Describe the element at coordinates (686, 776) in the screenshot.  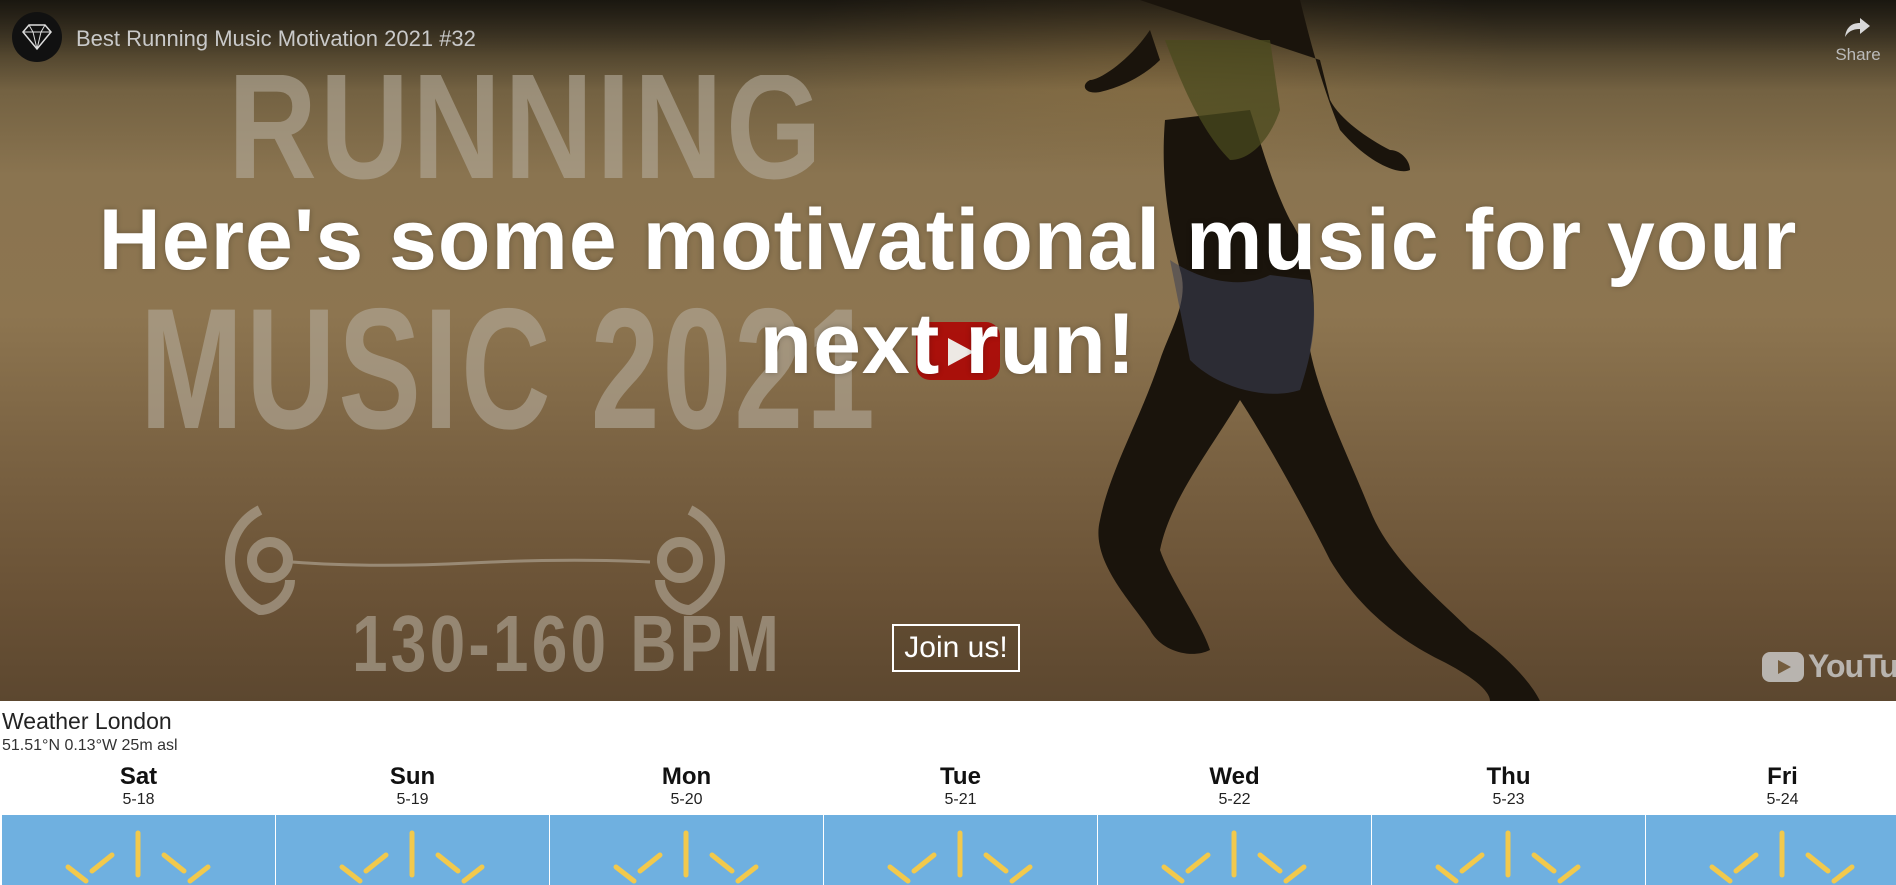
I see `day-name: Mon` at that location.